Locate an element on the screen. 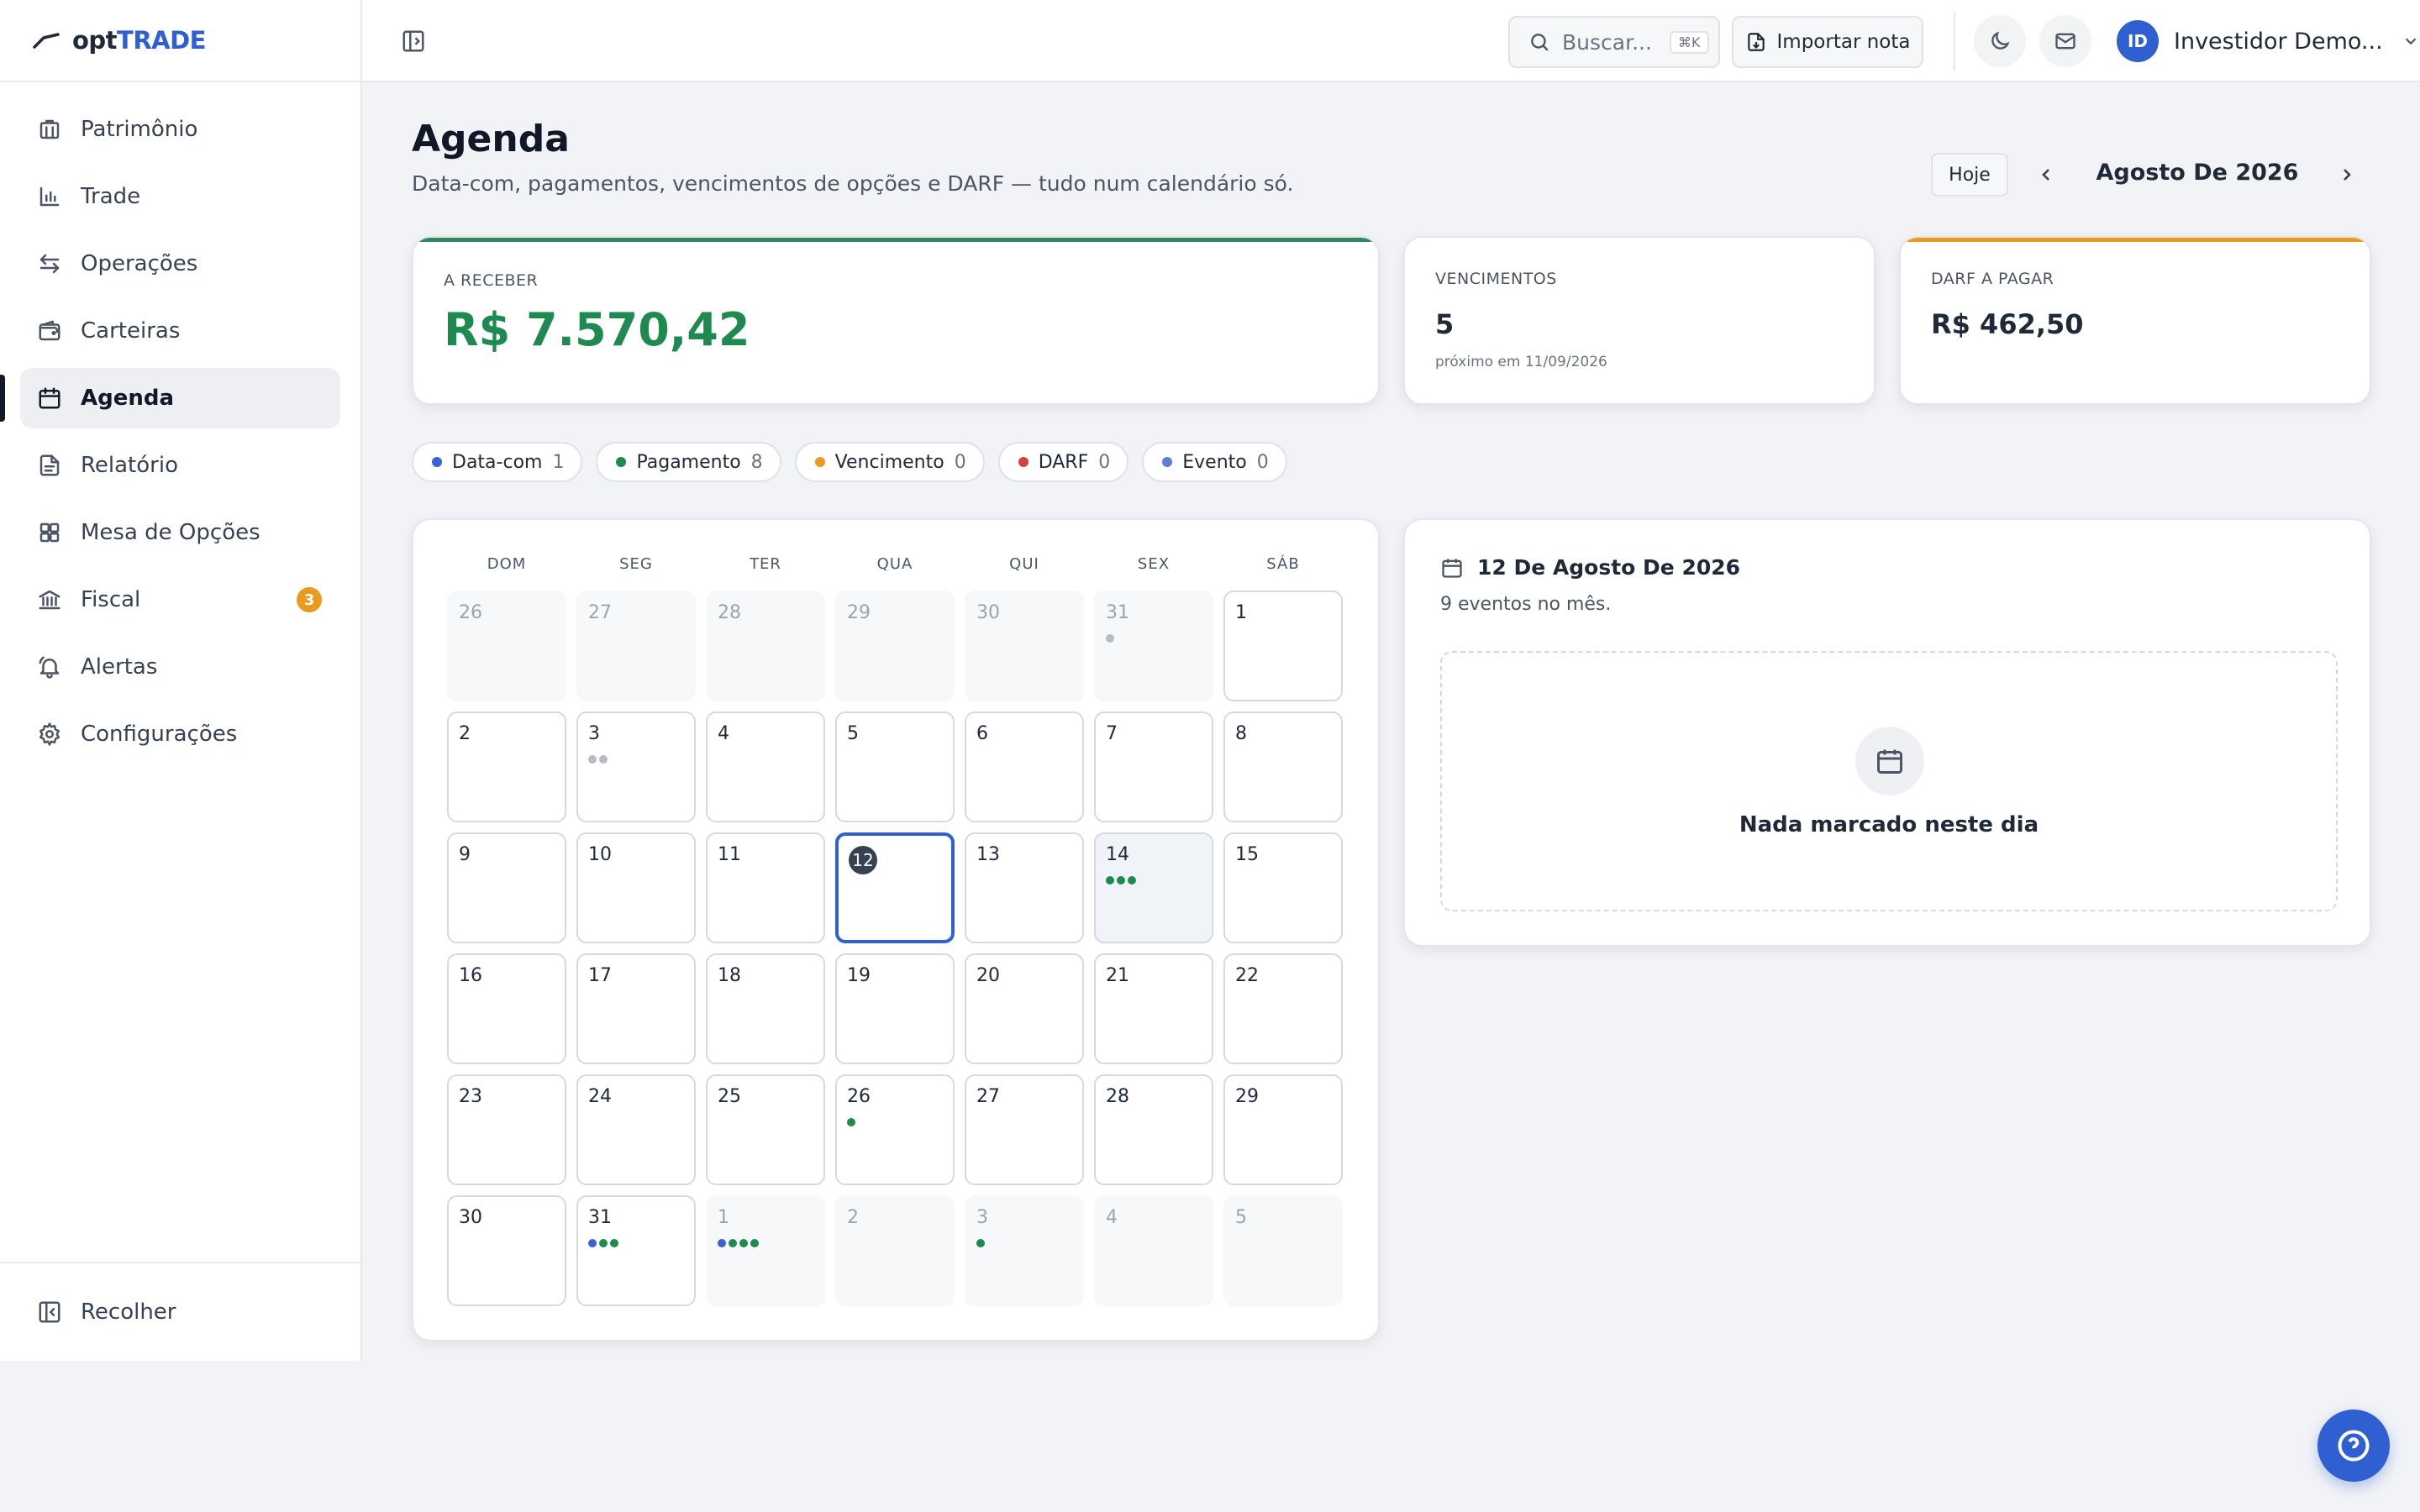  legend-chip: Data-com 1 is located at coordinates (497, 462).